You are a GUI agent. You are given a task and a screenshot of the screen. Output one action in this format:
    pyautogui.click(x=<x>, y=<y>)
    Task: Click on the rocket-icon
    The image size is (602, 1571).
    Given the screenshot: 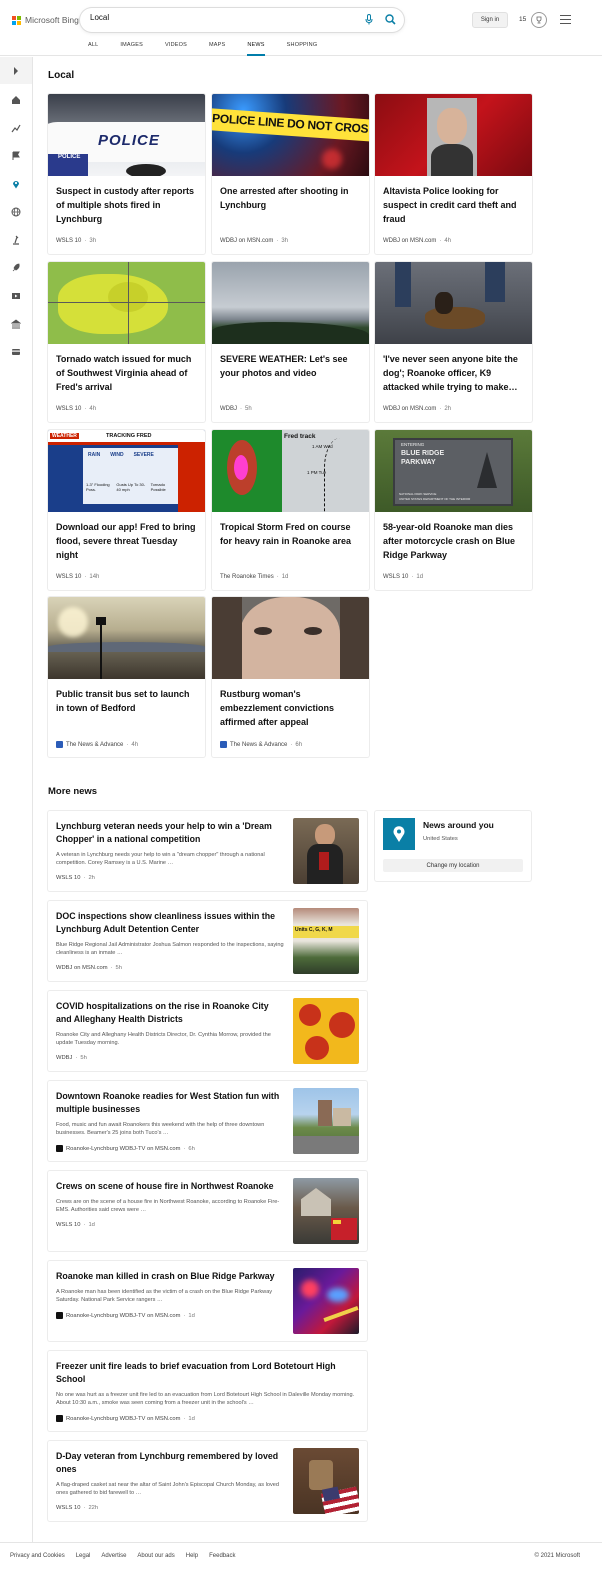 What is the action you would take?
    pyautogui.click(x=16, y=268)
    